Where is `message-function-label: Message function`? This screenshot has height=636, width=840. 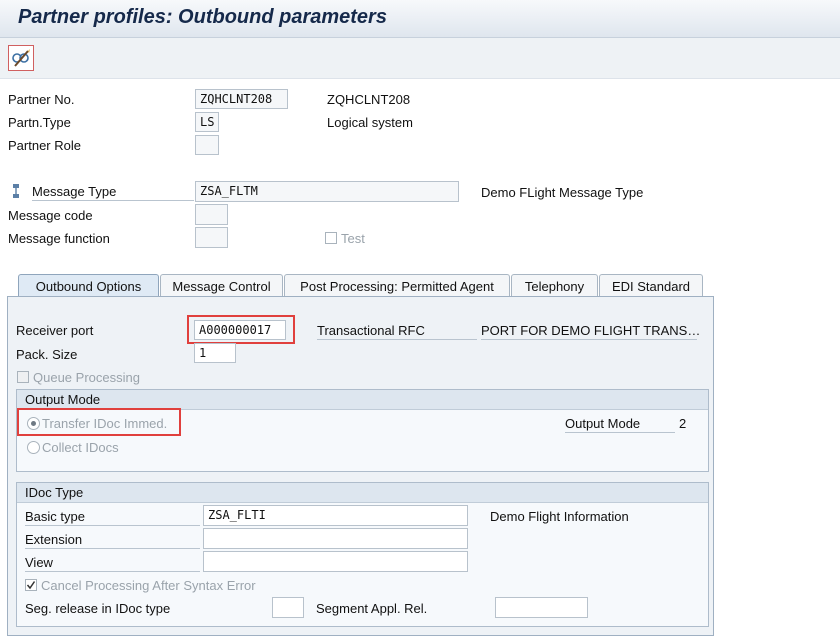 message-function-label: Message function is located at coordinates (59, 238).